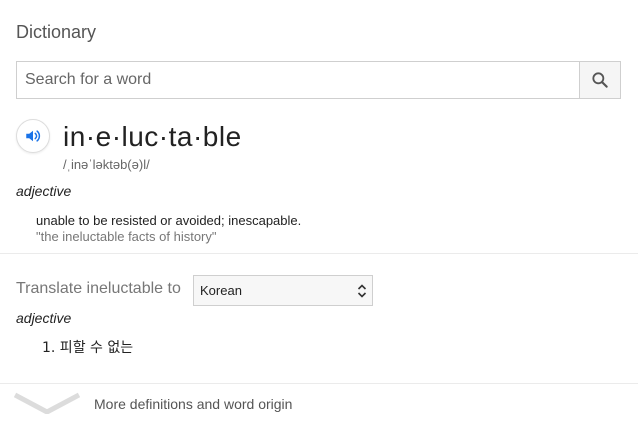 The height and width of the screenshot is (424, 638). I want to click on phonetic-spelling: /ˌinəˈləktəb(ə)l/, so click(106, 164).